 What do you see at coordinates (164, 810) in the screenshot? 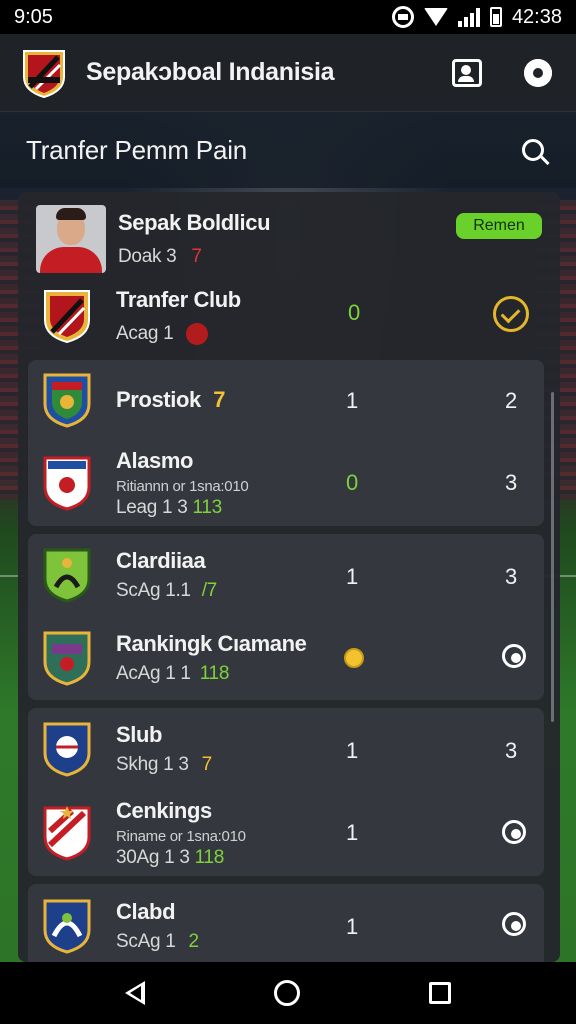
I see `club-name: Cenkings` at bounding box center [164, 810].